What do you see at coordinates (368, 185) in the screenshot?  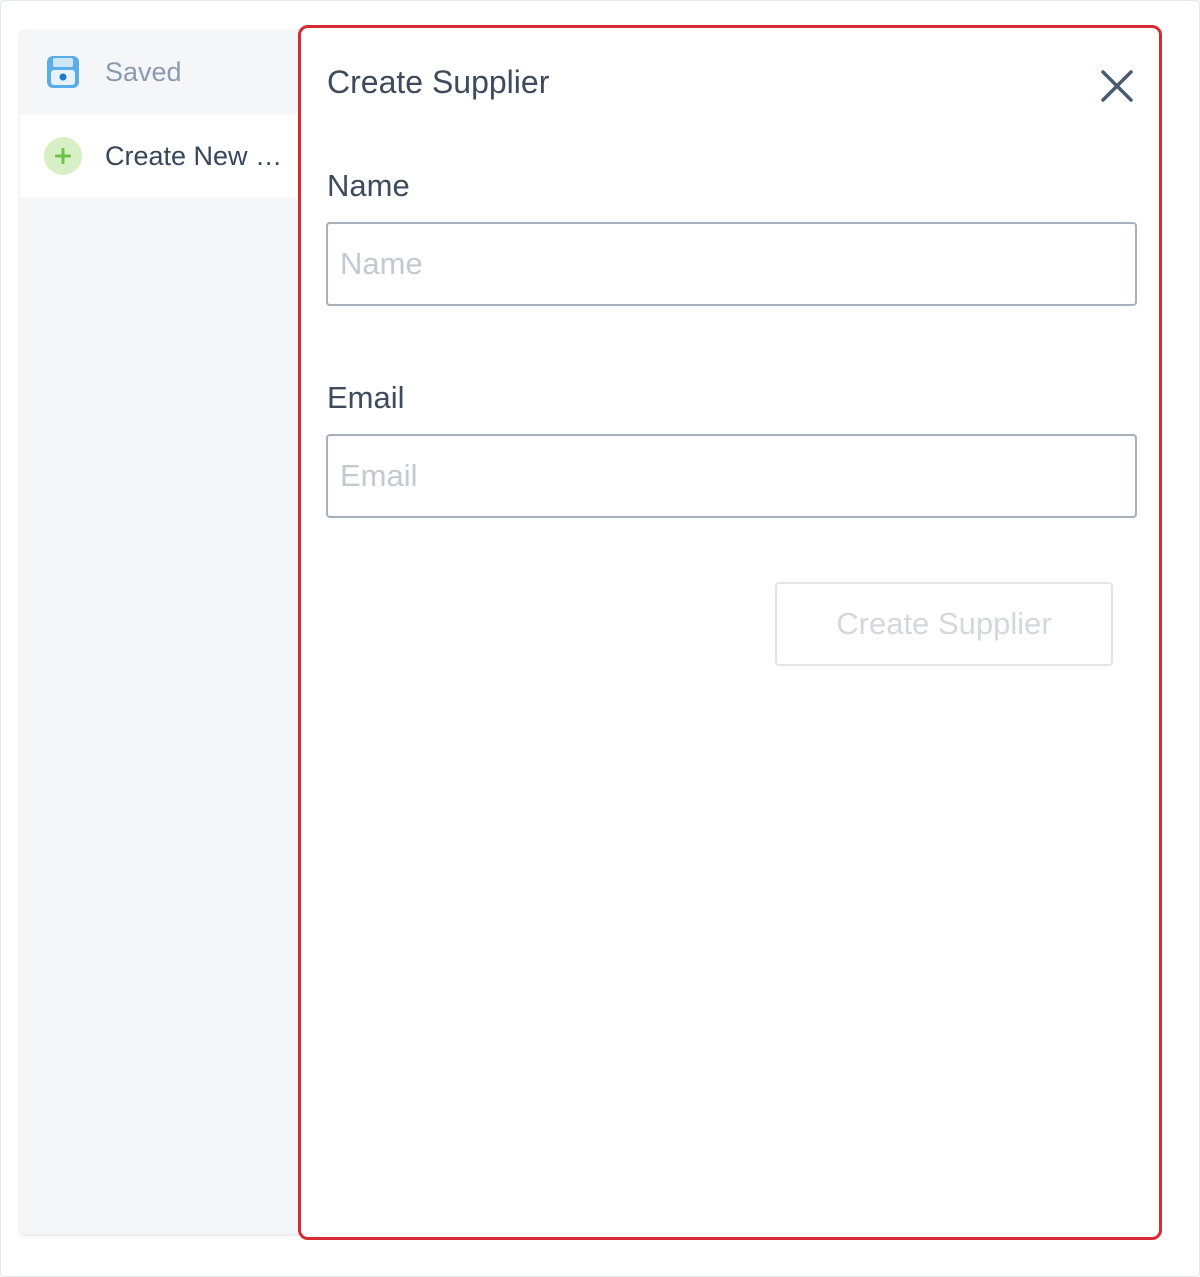 I see `name-label: Name` at bounding box center [368, 185].